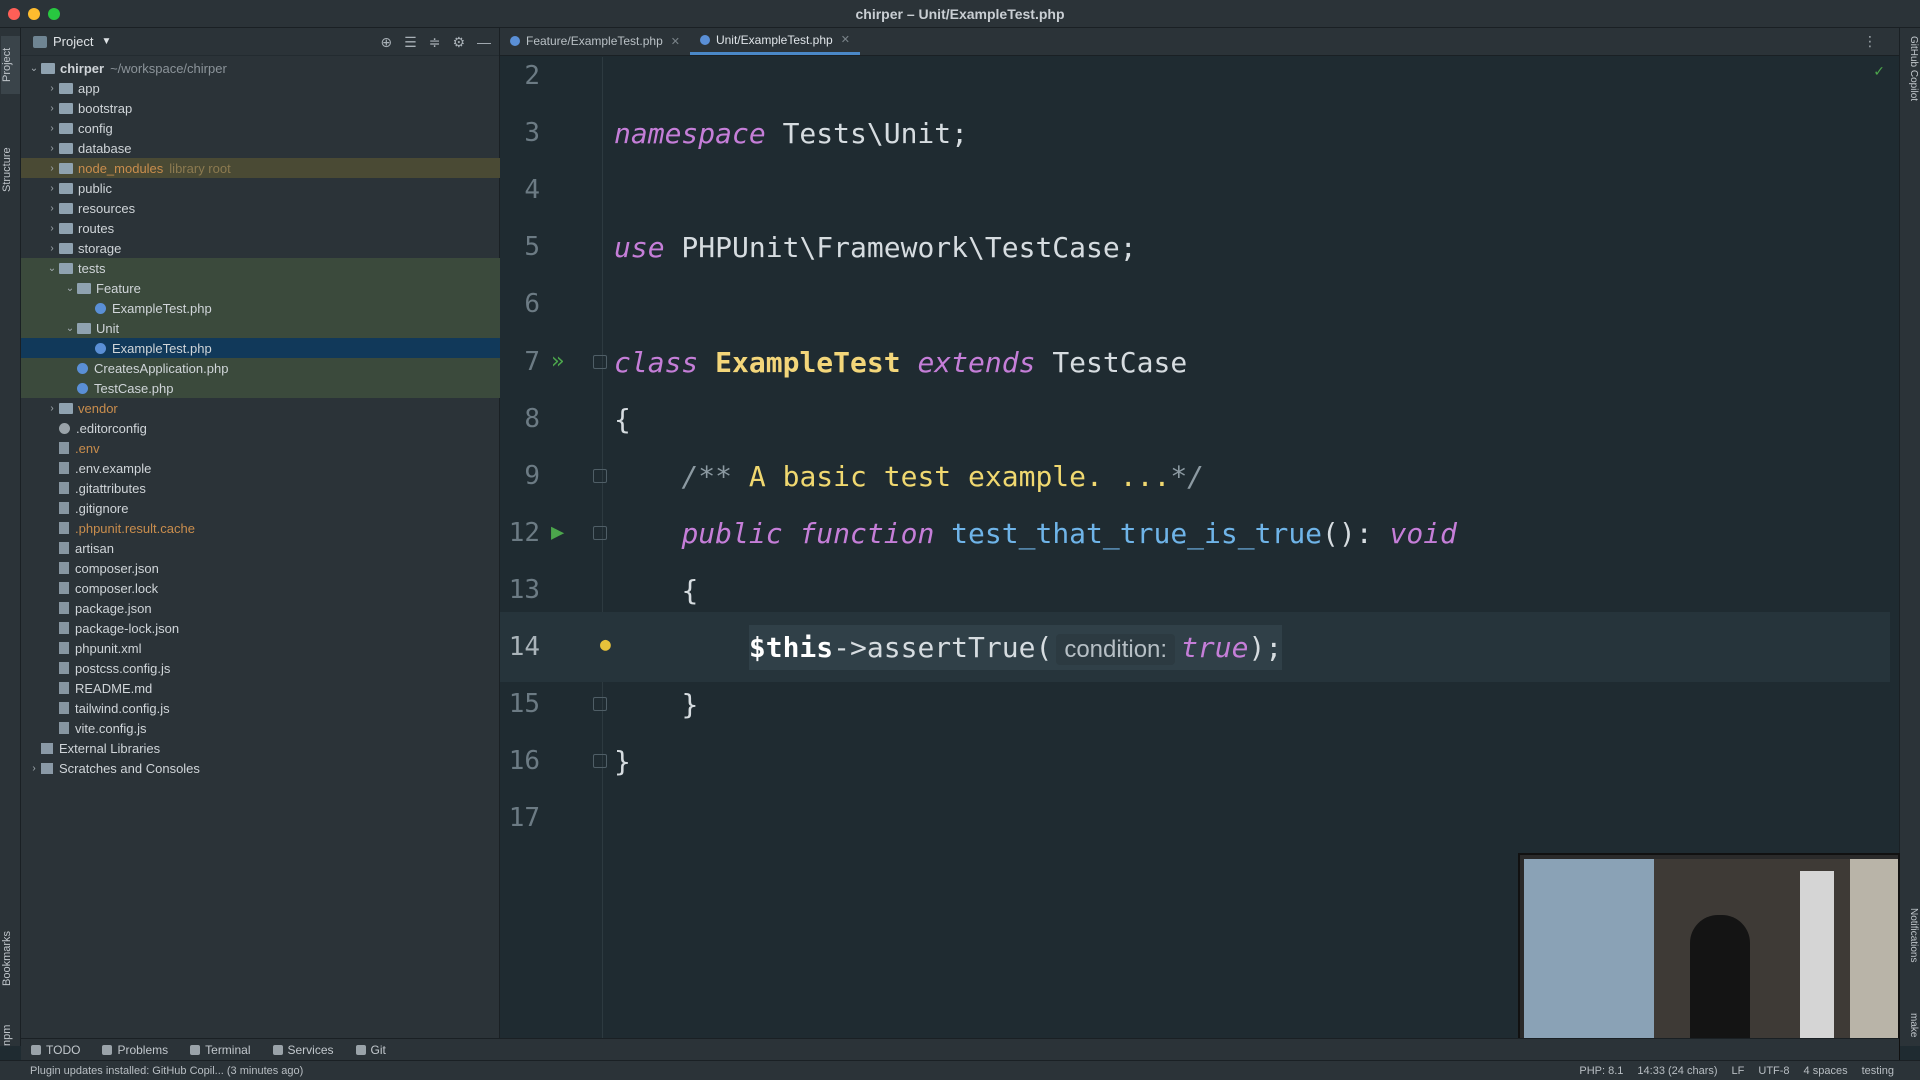  What do you see at coordinates (260, 328) in the screenshot?
I see `tree-item: ⌄ Unit` at bounding box center [260, 328].